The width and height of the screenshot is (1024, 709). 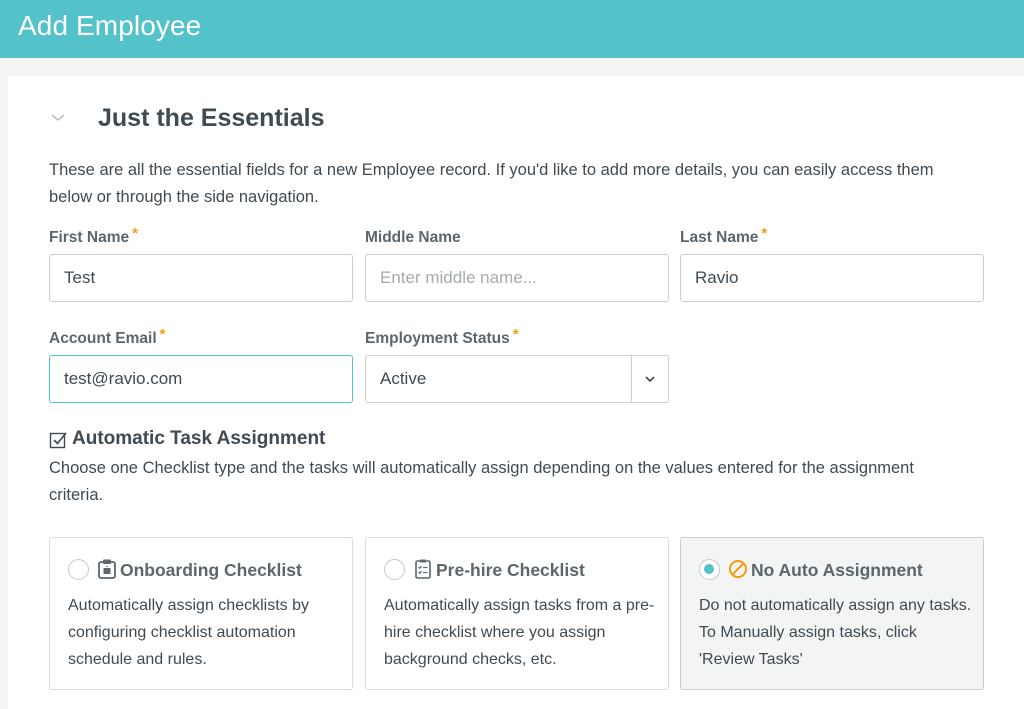 I want to click on select-divider, so click(x=631, y=379).